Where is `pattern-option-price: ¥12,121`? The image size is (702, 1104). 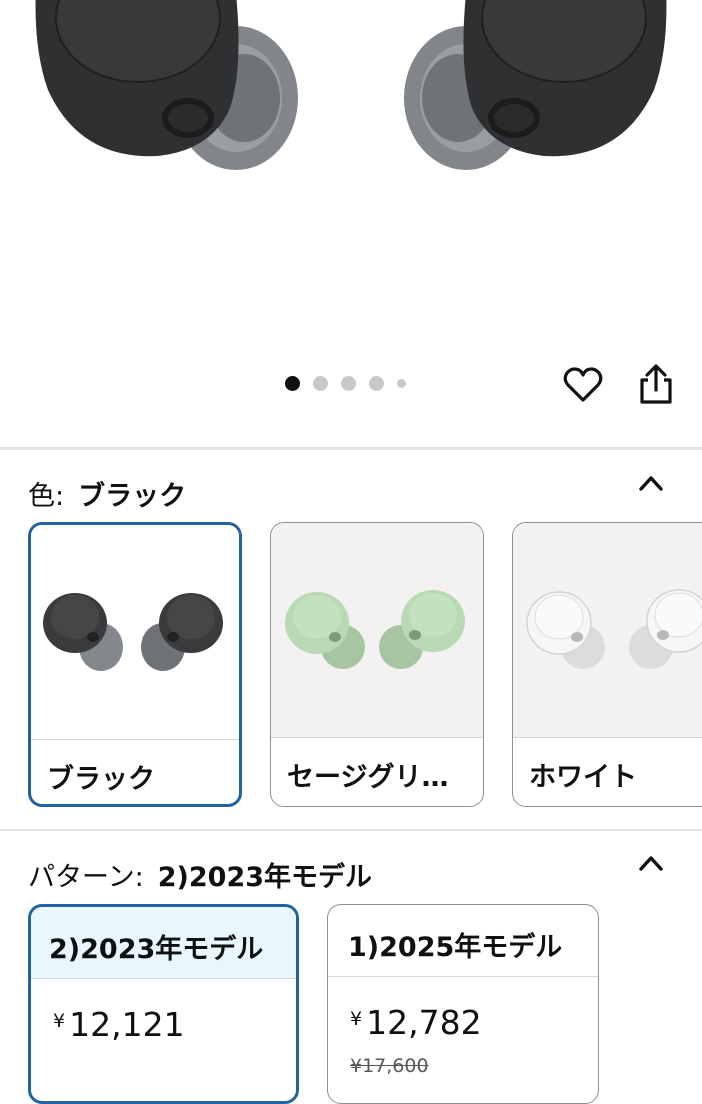
pattern-option-price: ¥12,121 is located at coordinates (119, 1024).